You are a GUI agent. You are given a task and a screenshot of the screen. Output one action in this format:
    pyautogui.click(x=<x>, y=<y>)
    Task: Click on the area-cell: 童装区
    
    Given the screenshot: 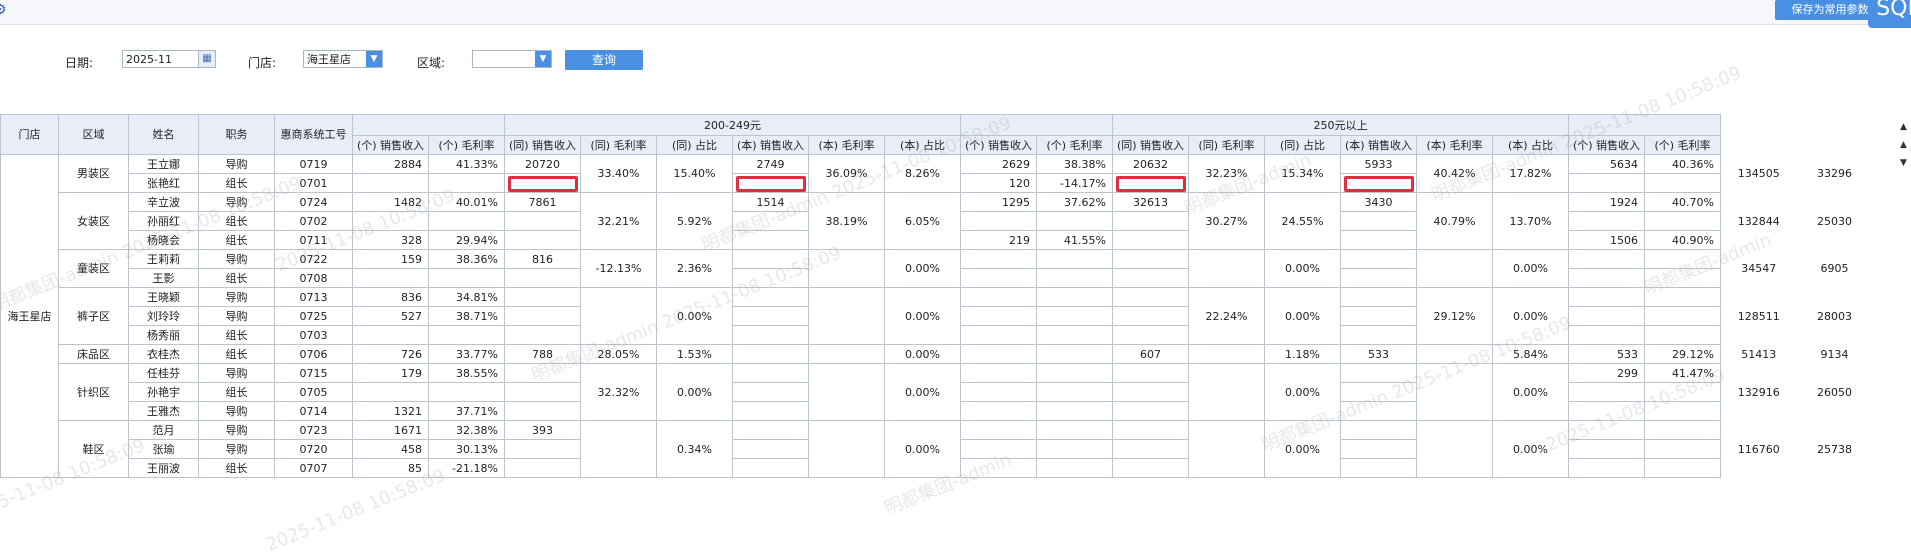 What is the action you would take?
    pyautogui.click(x=93, y=268)
    